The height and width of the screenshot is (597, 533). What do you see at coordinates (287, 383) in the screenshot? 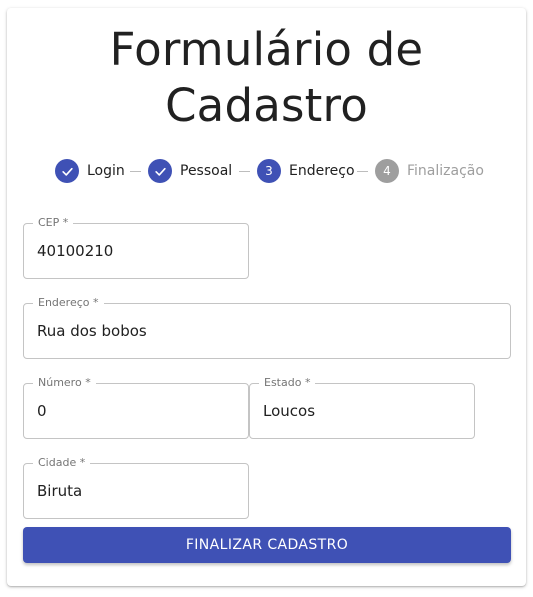
I see `estado-label: Estado *` at bounding box center [287, 383].